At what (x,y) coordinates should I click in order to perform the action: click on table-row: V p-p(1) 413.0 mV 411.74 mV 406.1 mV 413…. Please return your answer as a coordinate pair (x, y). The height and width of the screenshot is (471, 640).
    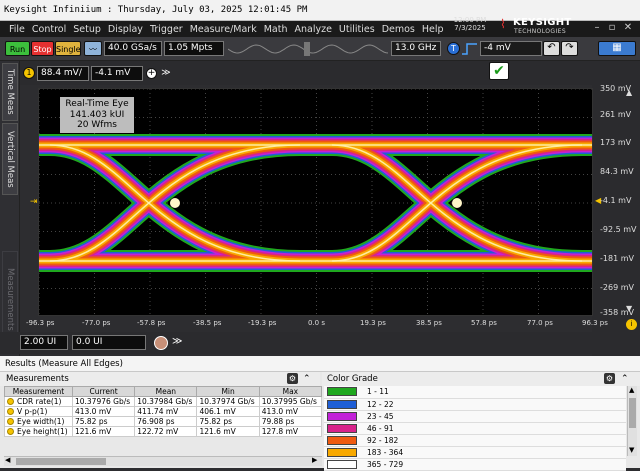
    Looking at the image, I should click on (163, 411).